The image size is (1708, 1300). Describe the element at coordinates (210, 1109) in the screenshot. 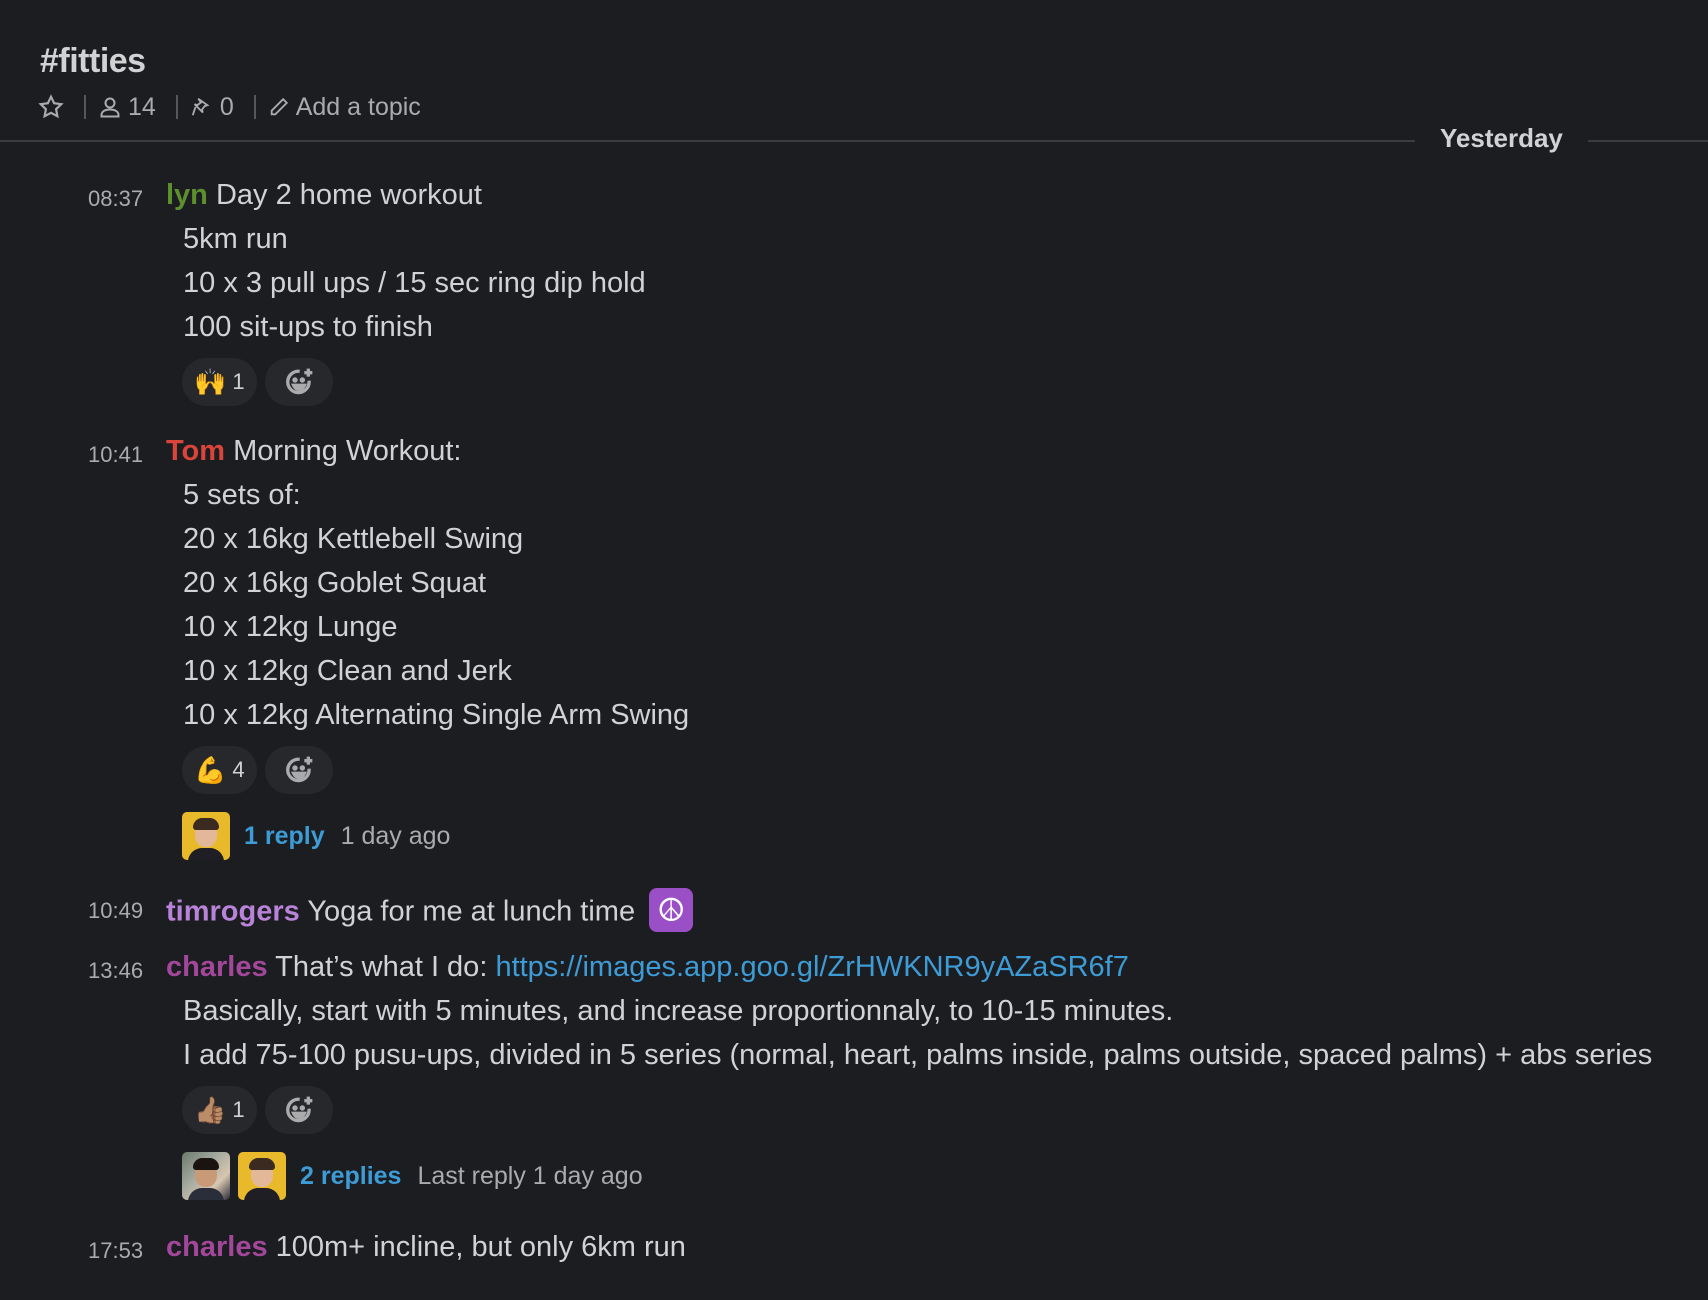

I see `thumbs-up-emoji: 👍🏽` at that location.